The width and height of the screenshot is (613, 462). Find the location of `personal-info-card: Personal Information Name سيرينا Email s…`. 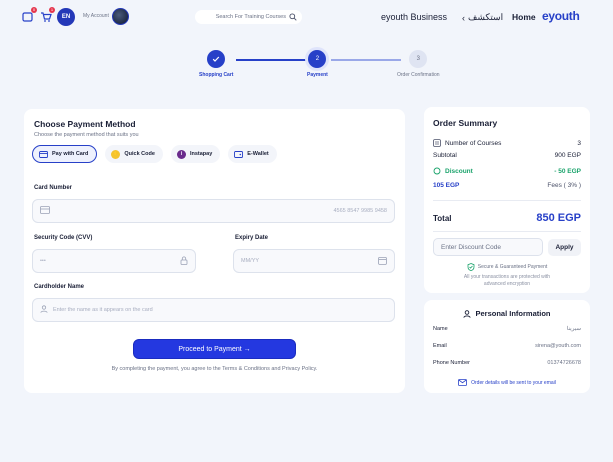

personal-info-card: Personal Information Name سيرينا Email s… is located at coordinates (507, 346).